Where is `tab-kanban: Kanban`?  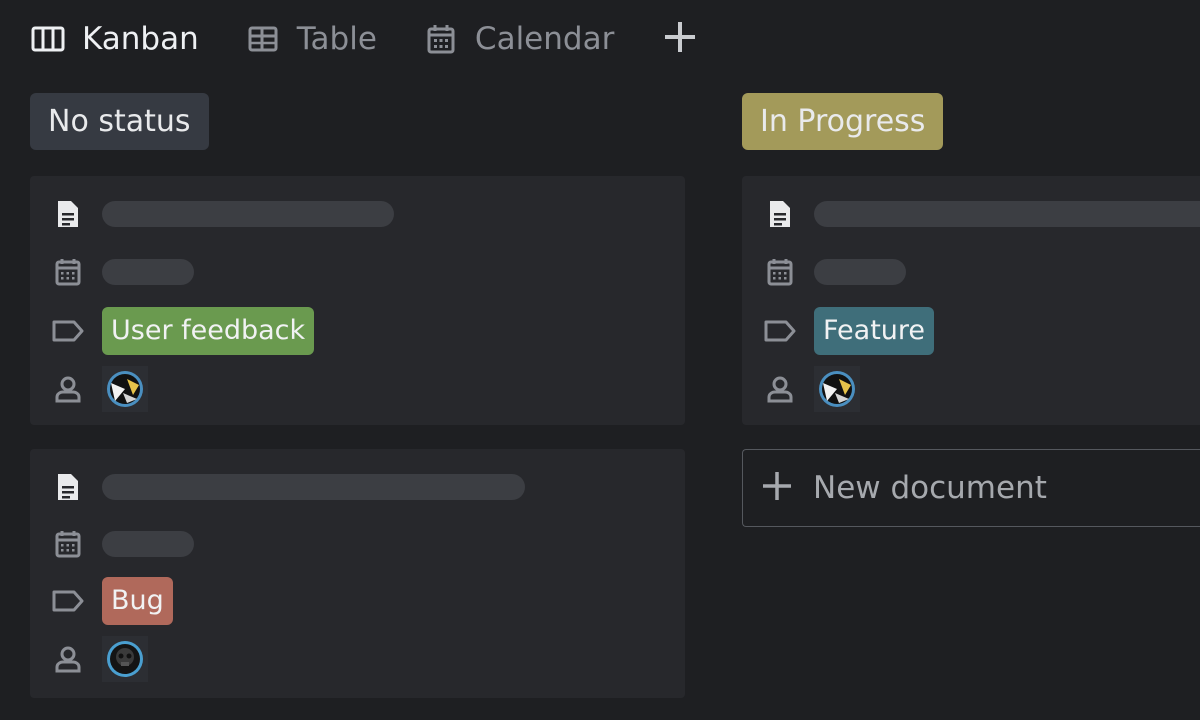 tab-kanban: Kanban is located at coordinates (114, 39).